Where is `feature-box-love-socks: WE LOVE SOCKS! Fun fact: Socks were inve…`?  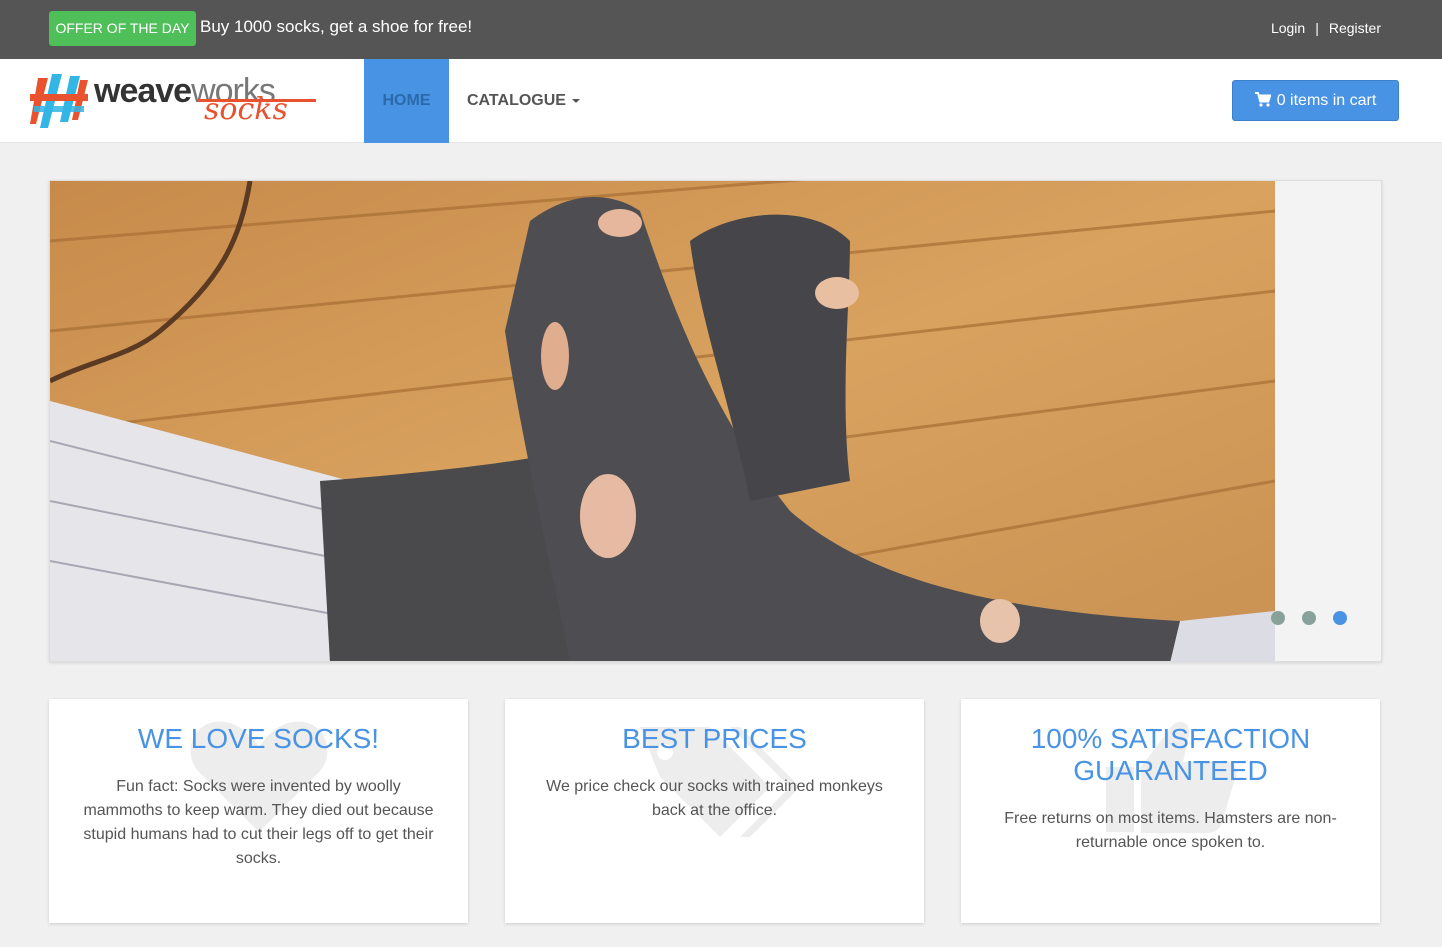 feature-box-love-socks: WE LOVE SOCKS! Fun fact: Socks were inve… is located at coordinates (258, 811).